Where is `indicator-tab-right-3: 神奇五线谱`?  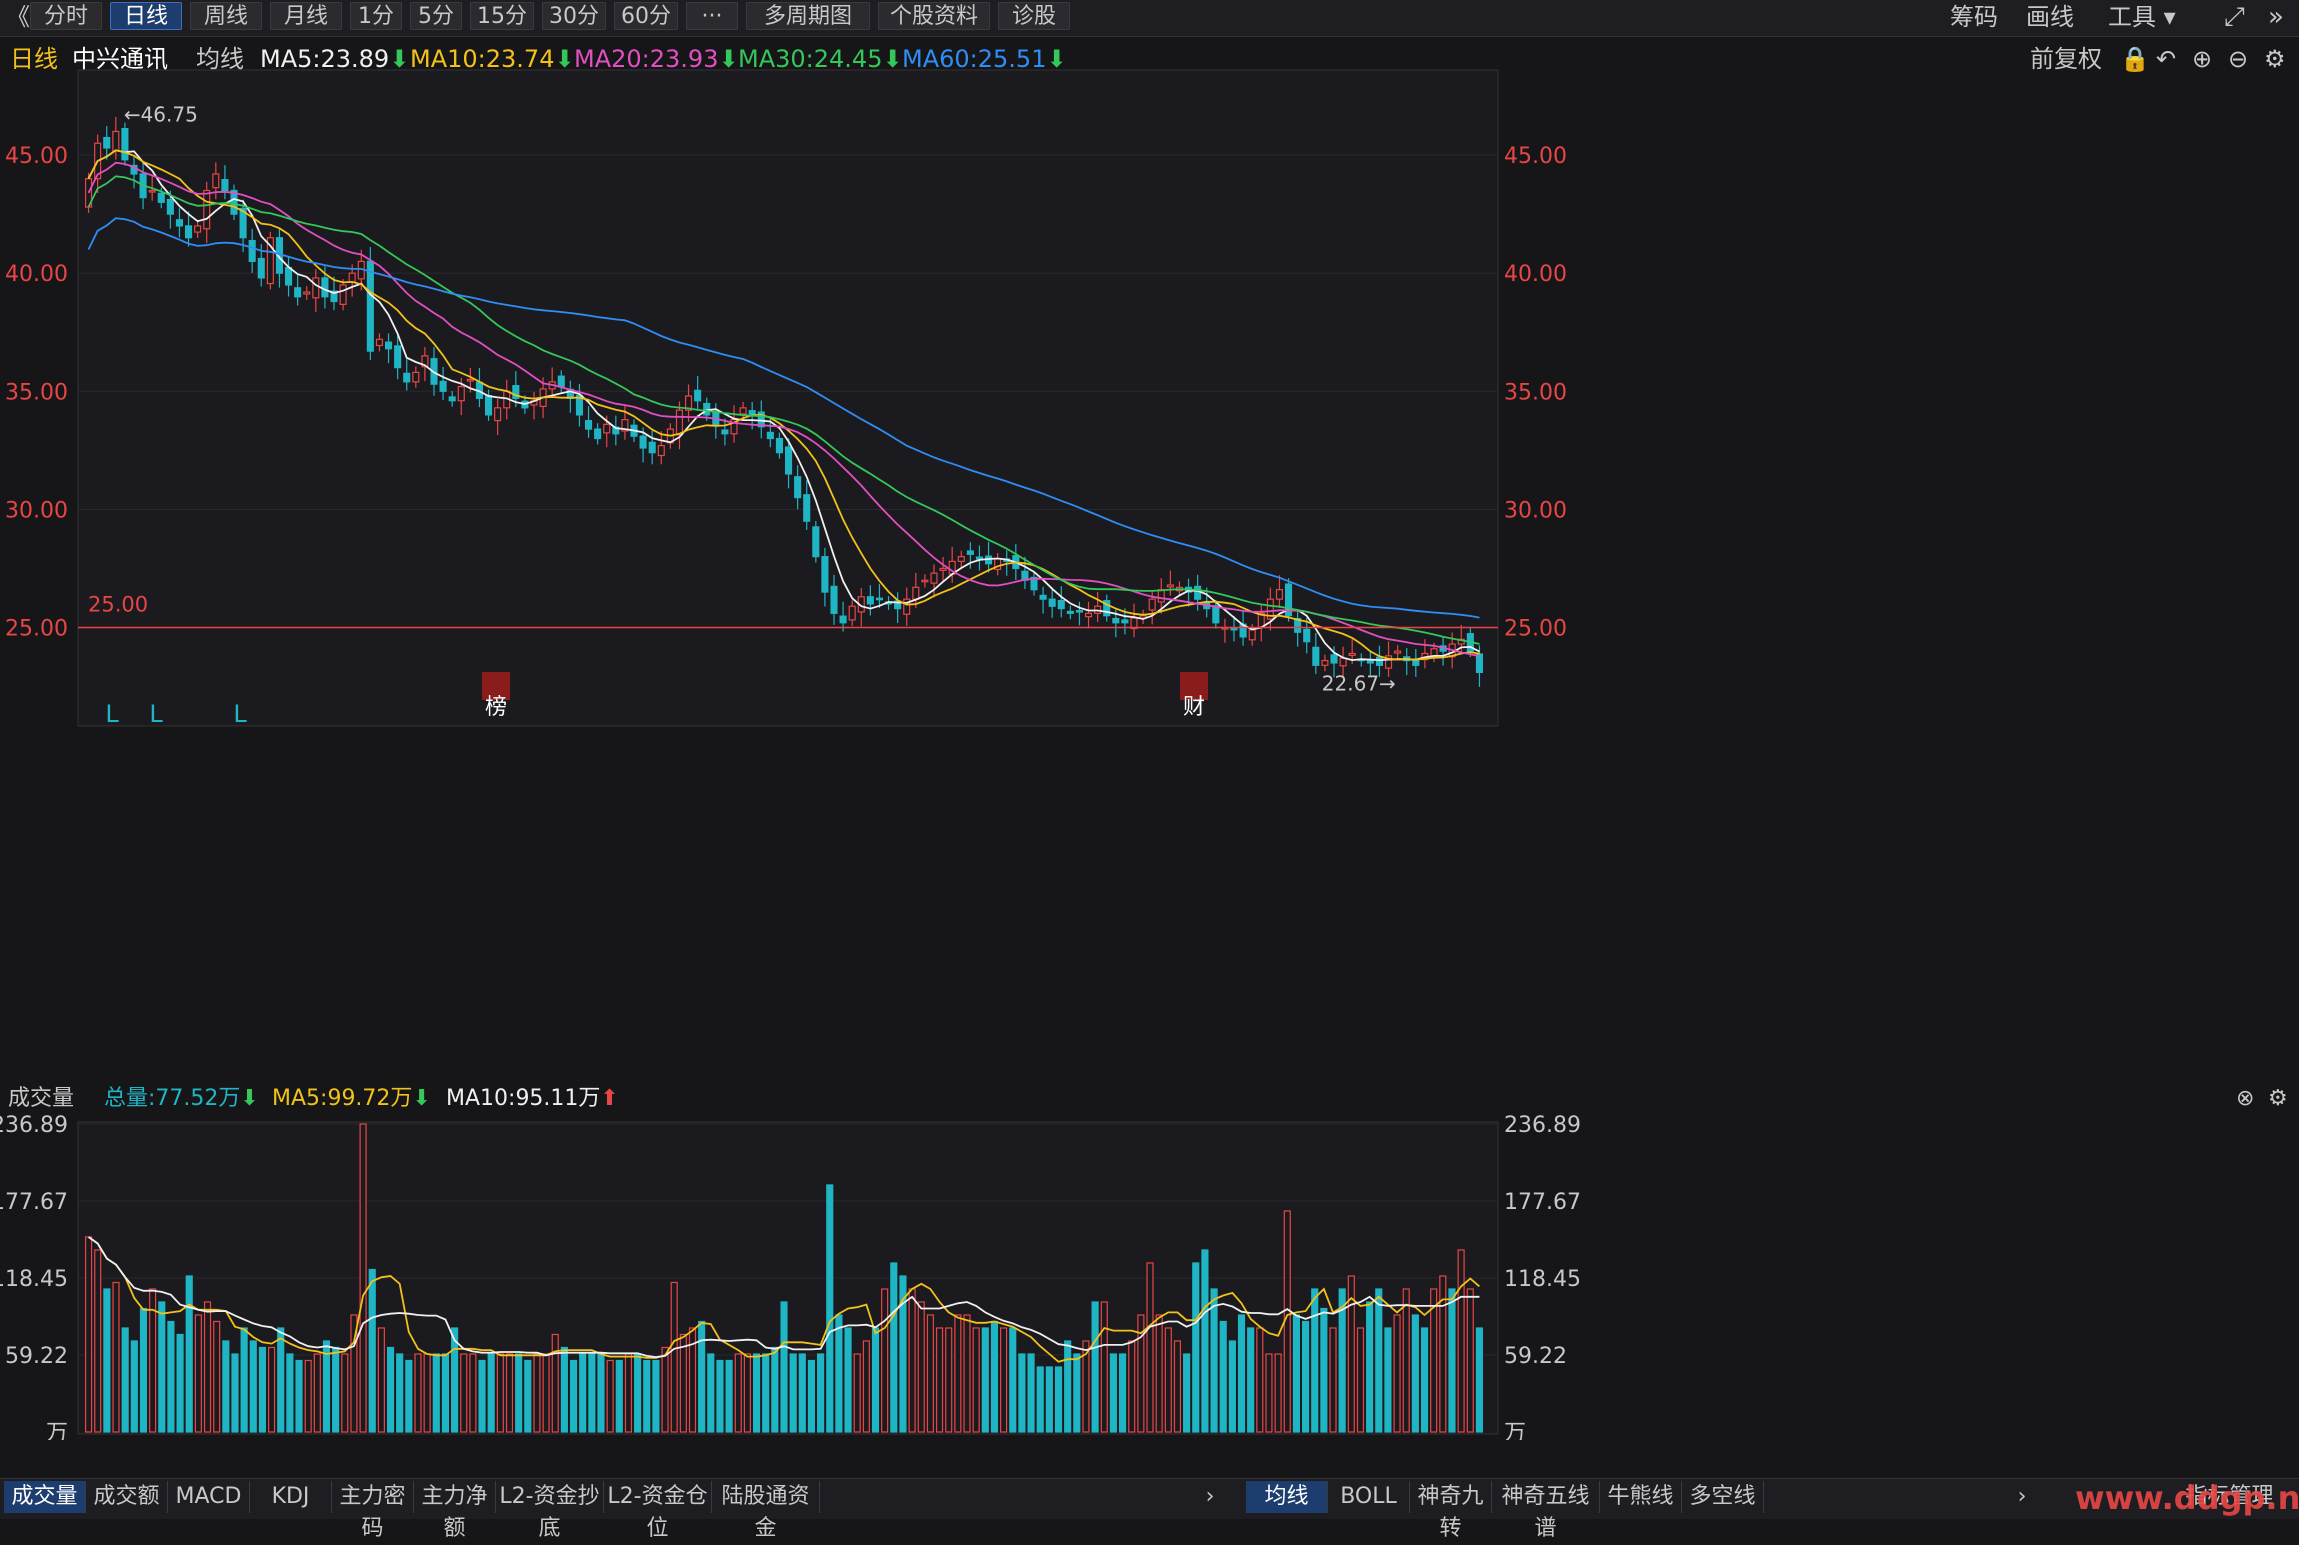
indicator-tab-right-3: 神奇五线谱 is located at coordinates (1546, 1511).